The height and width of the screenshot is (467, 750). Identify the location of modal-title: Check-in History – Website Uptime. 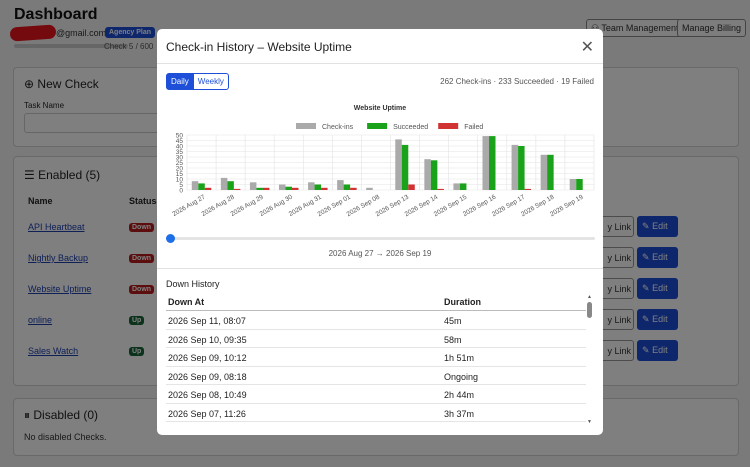
(259, 47).